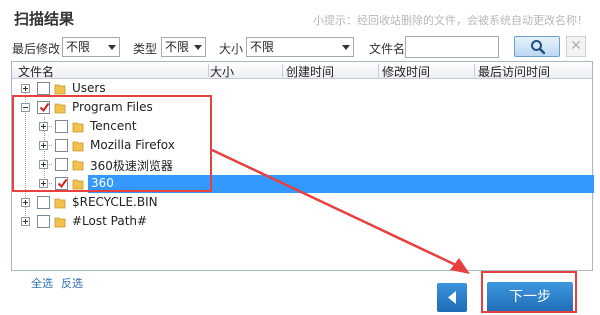 The height and width of the screenshot is (315, 600). Describe the element at coordinates (302, 107) in the screenshot. I see `tree-row-program-files: Program Files` at that location.